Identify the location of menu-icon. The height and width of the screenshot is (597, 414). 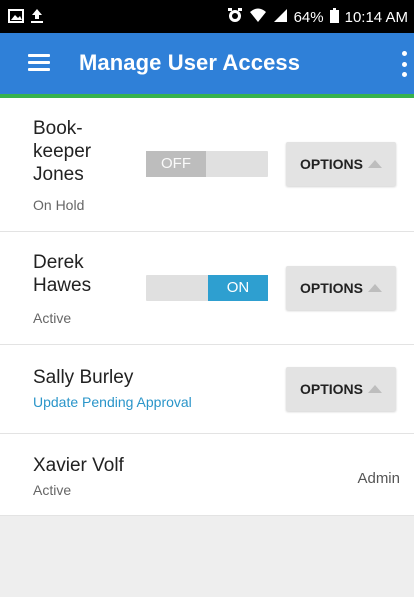
(39, 63).